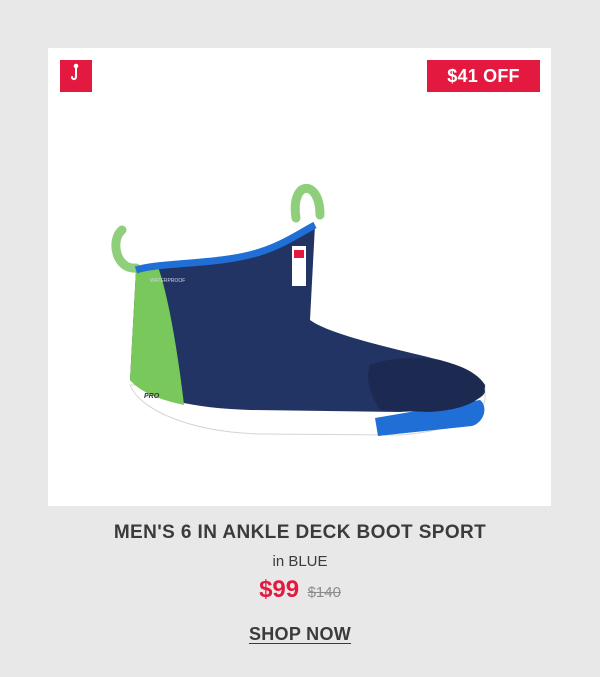  What do you see at coordinates (324, 592) in the screenshot?
I see `original-price: $140` at bounding box center [324, 592].